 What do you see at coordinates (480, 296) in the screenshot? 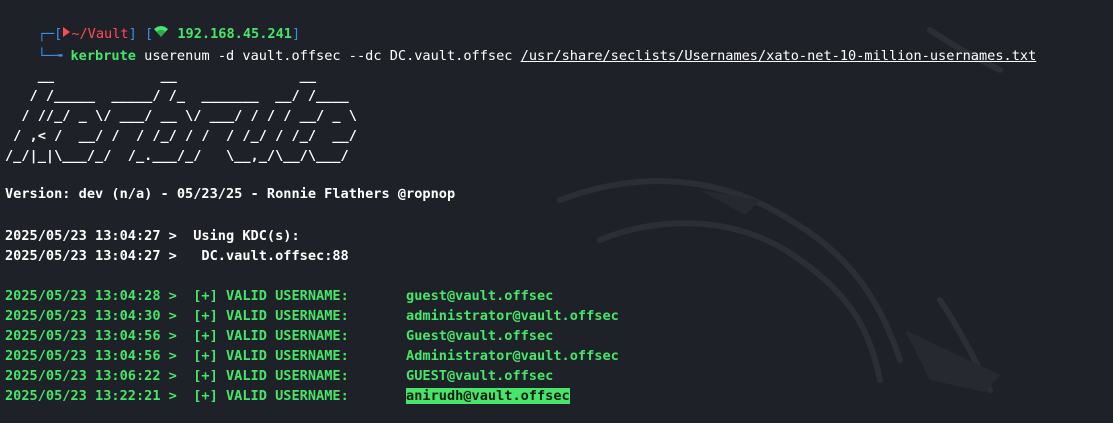
I see `valid-username-value: guest@vault.offsec` at bounding box center [480, 296].